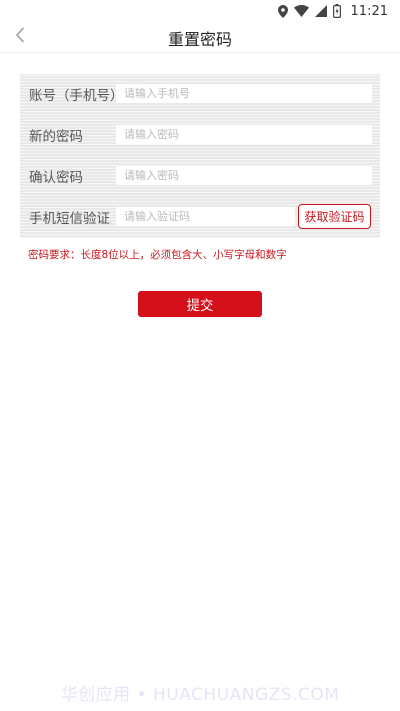 The image size is (400, 711). What do you see at coordinates (200, 304) in the screenshot?
I see `submit-button: 提交` at bounding box center [200, 304].